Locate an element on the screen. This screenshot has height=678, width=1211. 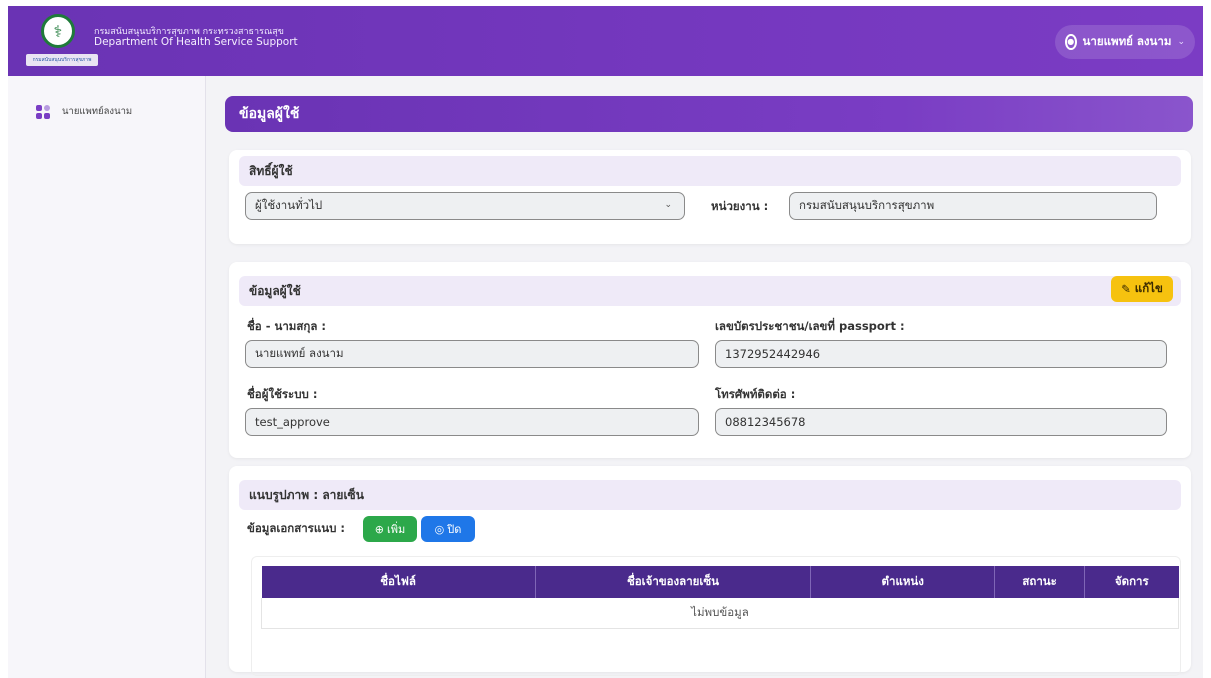
user-info-section-header: ข้อมูลผู้ใช้ ✎ แก้ไข is located at coordinates (710, 291).